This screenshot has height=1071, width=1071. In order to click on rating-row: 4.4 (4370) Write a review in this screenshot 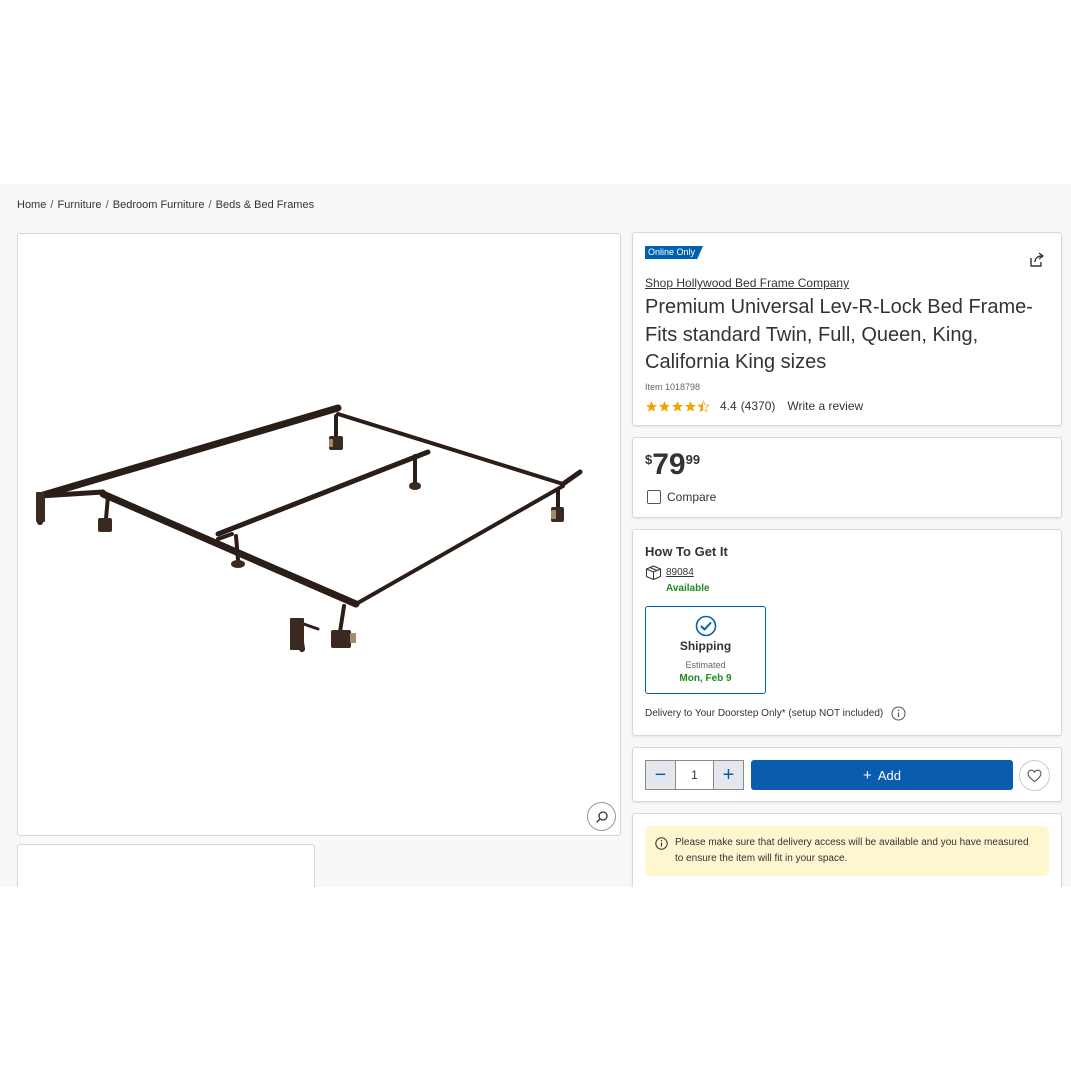, I will do `click(754, 406)`.